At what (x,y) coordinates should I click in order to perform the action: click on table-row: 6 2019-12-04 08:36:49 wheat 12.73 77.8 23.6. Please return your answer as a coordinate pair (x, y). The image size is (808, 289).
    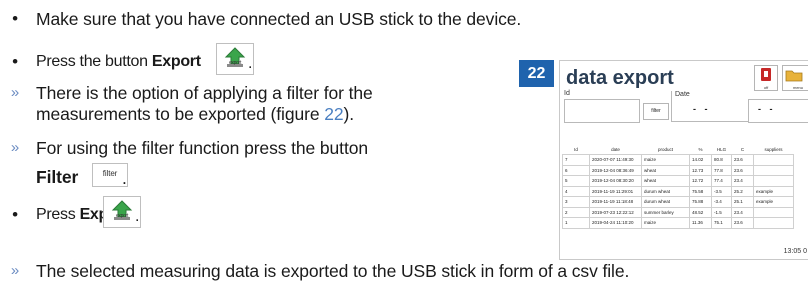
    Looking at the image, I should click on (678, 170).